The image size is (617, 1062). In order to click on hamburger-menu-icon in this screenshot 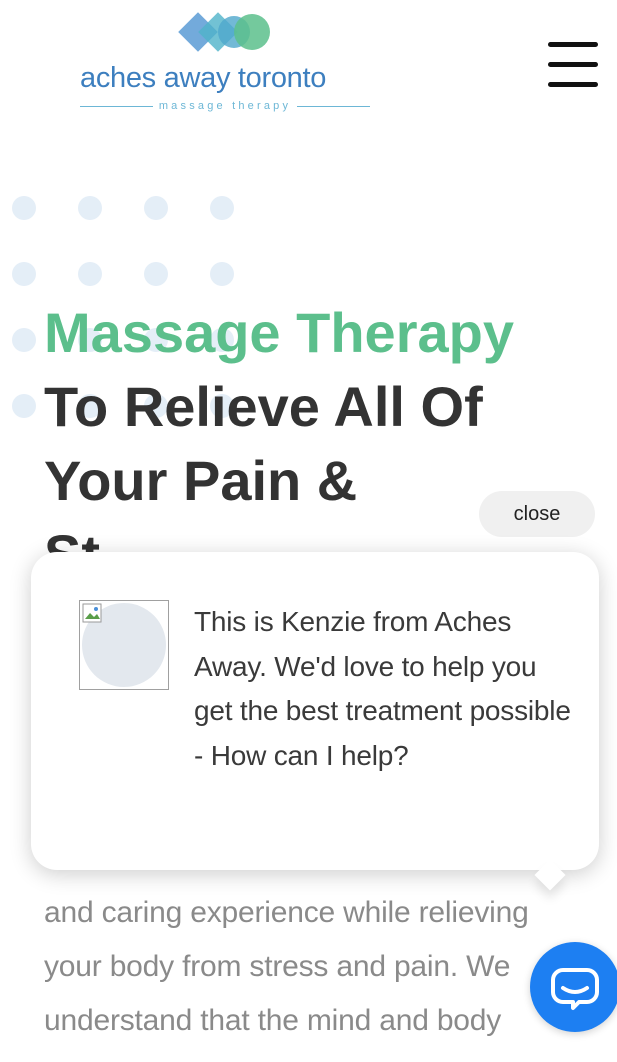, I will do `click(573, 65)`.